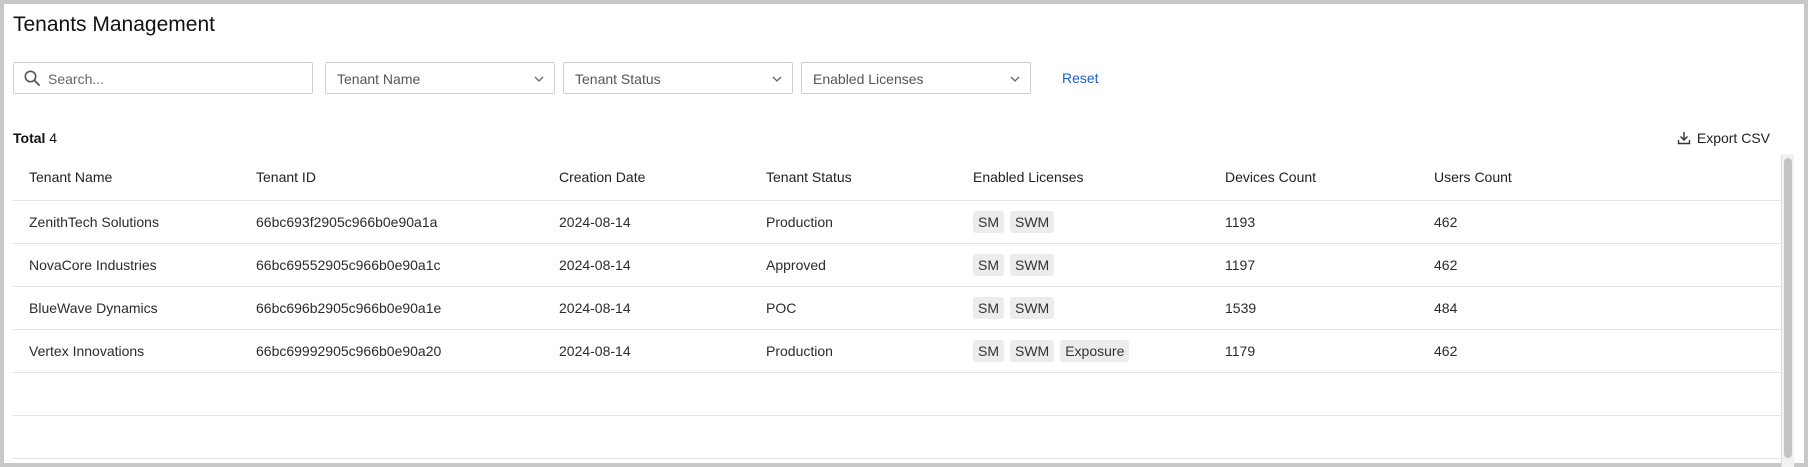 This screenshot has height=467, width=1808. I want to click on tenant-id-cell: 66bc69552905c966b0e90a1c, so click(391, 265).